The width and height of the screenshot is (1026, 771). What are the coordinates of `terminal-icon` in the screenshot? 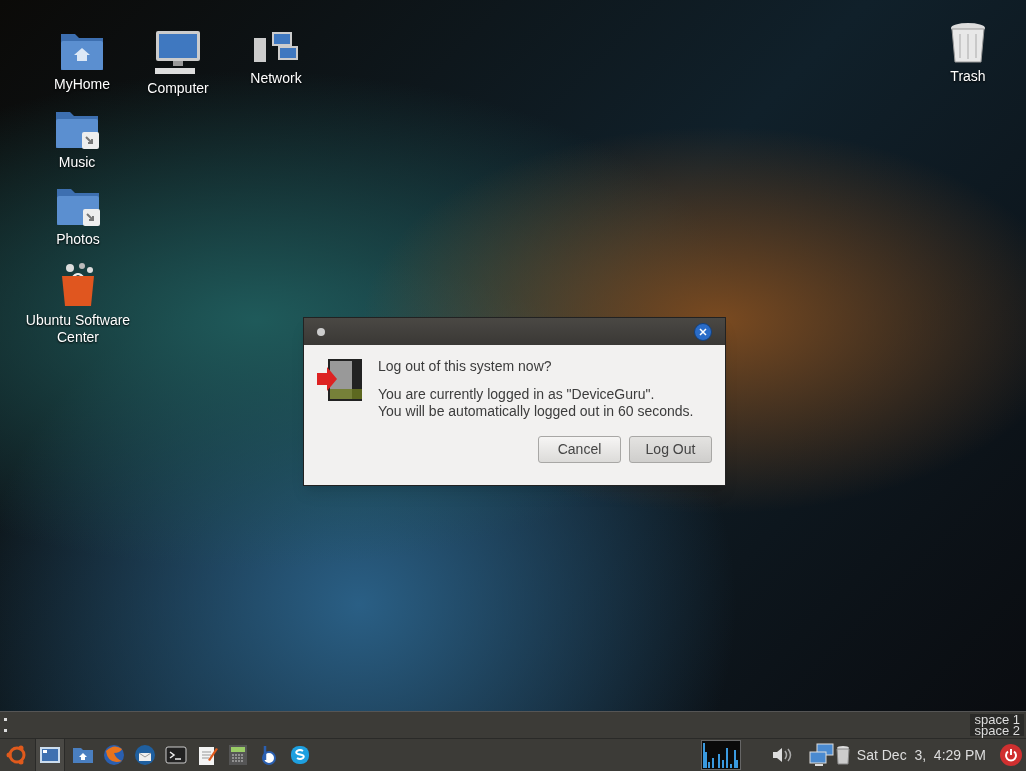 It's located at (176, 755).